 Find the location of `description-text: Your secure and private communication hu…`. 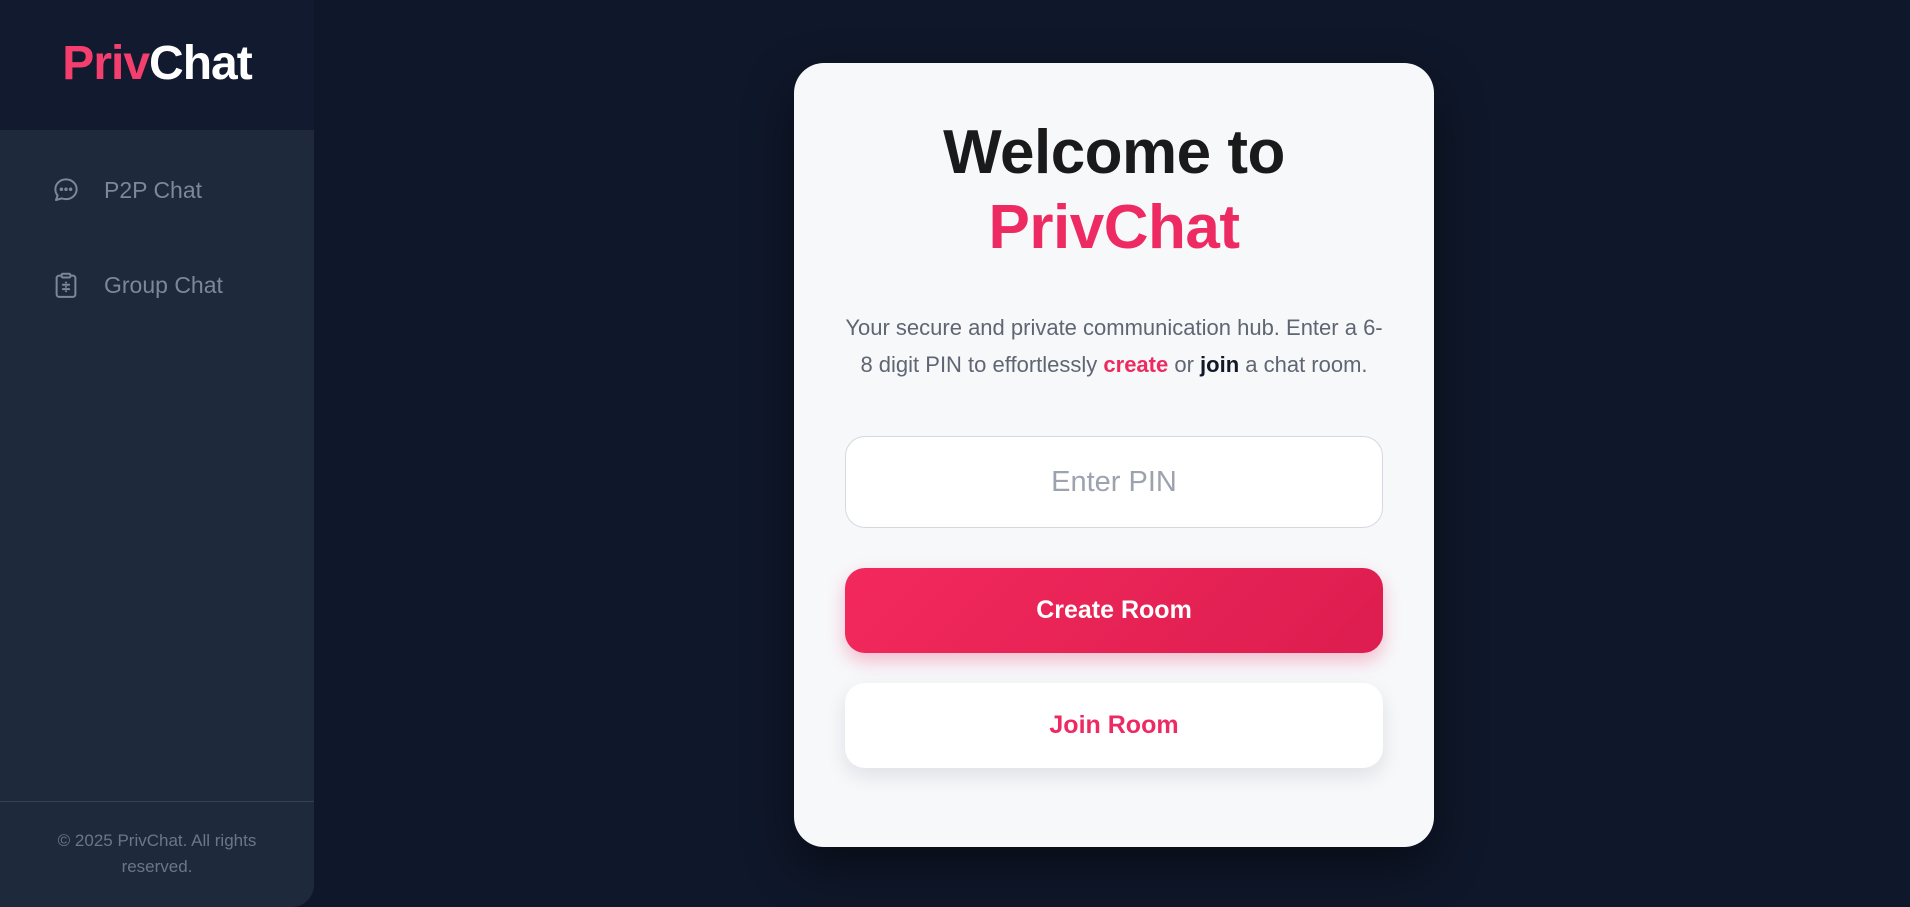

description-text: Your secure and private communication hu… is located at coordinates (1114, 346).